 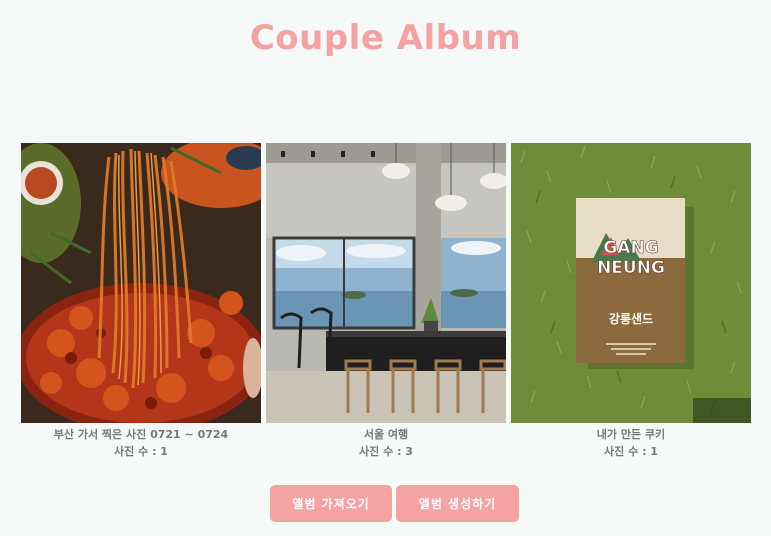 What do you see at coordinates (631, 268) in the screenshot?
I see `cookie-box-brand-line2: NEUNG` at bounding box center [631, 268].